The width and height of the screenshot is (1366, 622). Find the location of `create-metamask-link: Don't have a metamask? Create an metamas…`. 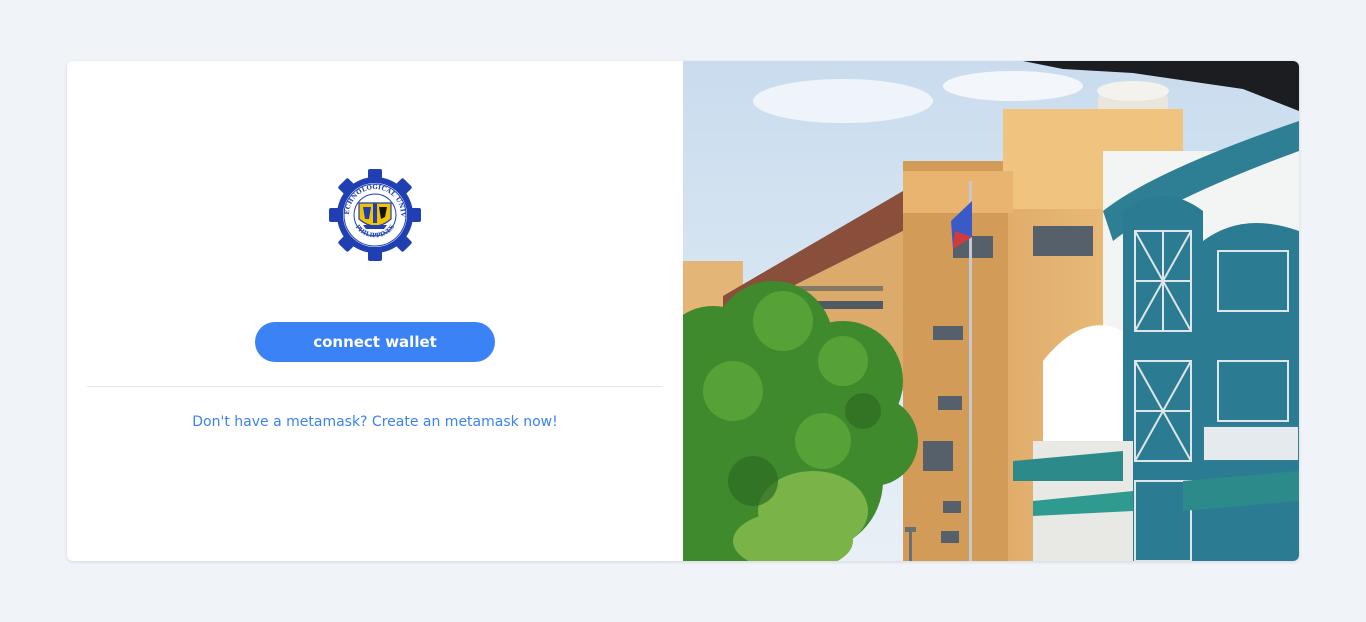

create-metamask-link: Don't have a metamask? Create an metamas… is located at coordinates (375, 422).